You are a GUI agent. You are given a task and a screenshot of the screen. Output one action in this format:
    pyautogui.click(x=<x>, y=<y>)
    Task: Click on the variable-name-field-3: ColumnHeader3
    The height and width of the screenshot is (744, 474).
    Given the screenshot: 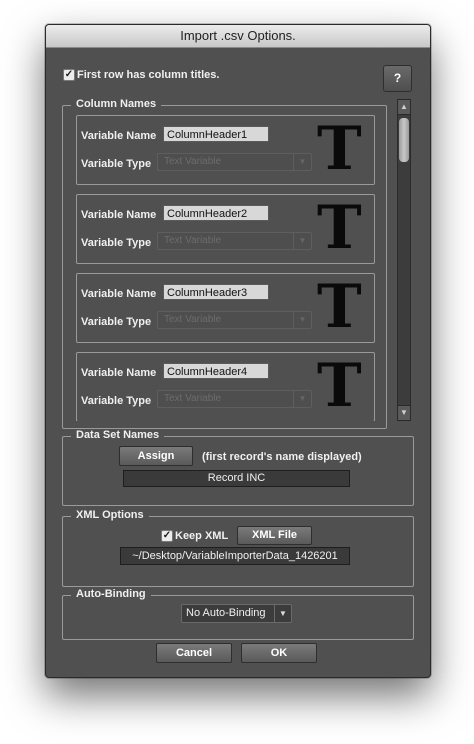 What is the action you would take?
    pyautogui.click(x=216, y=292)
    